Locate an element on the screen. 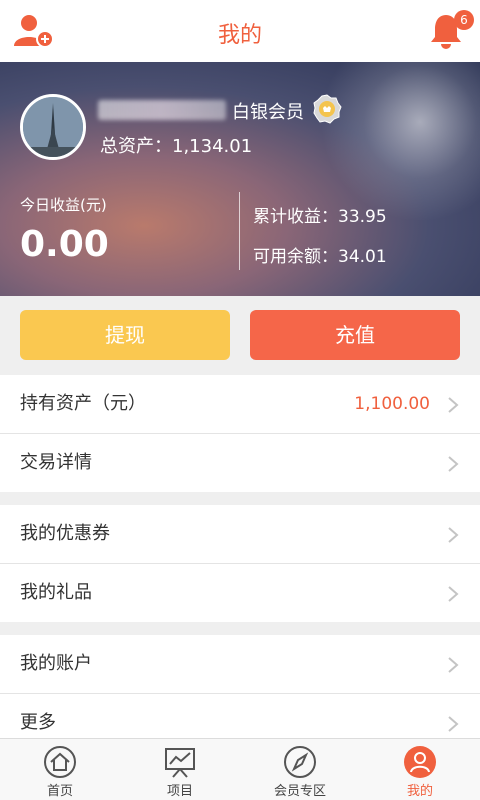 The width and height of the screenshot is (480, 800). total-assets-value: 1,134.01 is located at coordinates (212, 146).